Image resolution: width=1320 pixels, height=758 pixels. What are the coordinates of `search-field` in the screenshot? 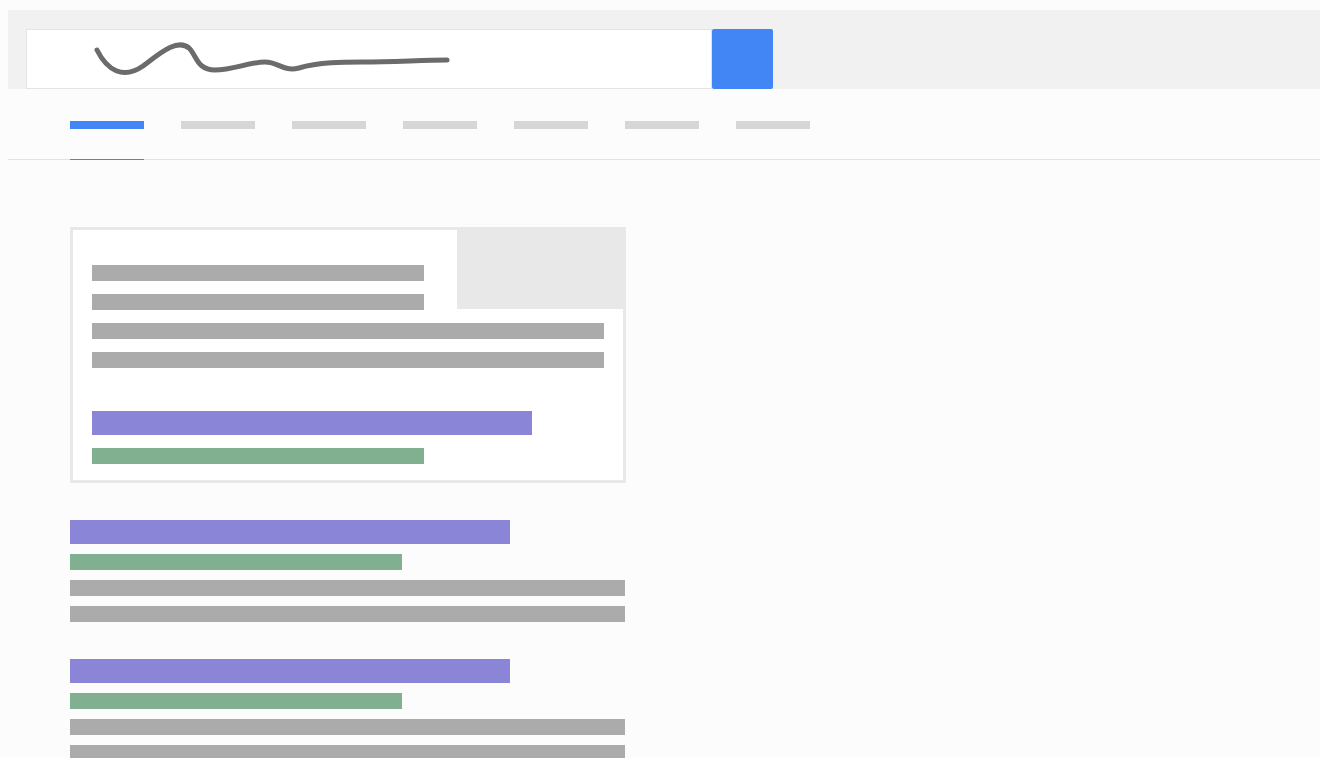 It's located at (369, 59).